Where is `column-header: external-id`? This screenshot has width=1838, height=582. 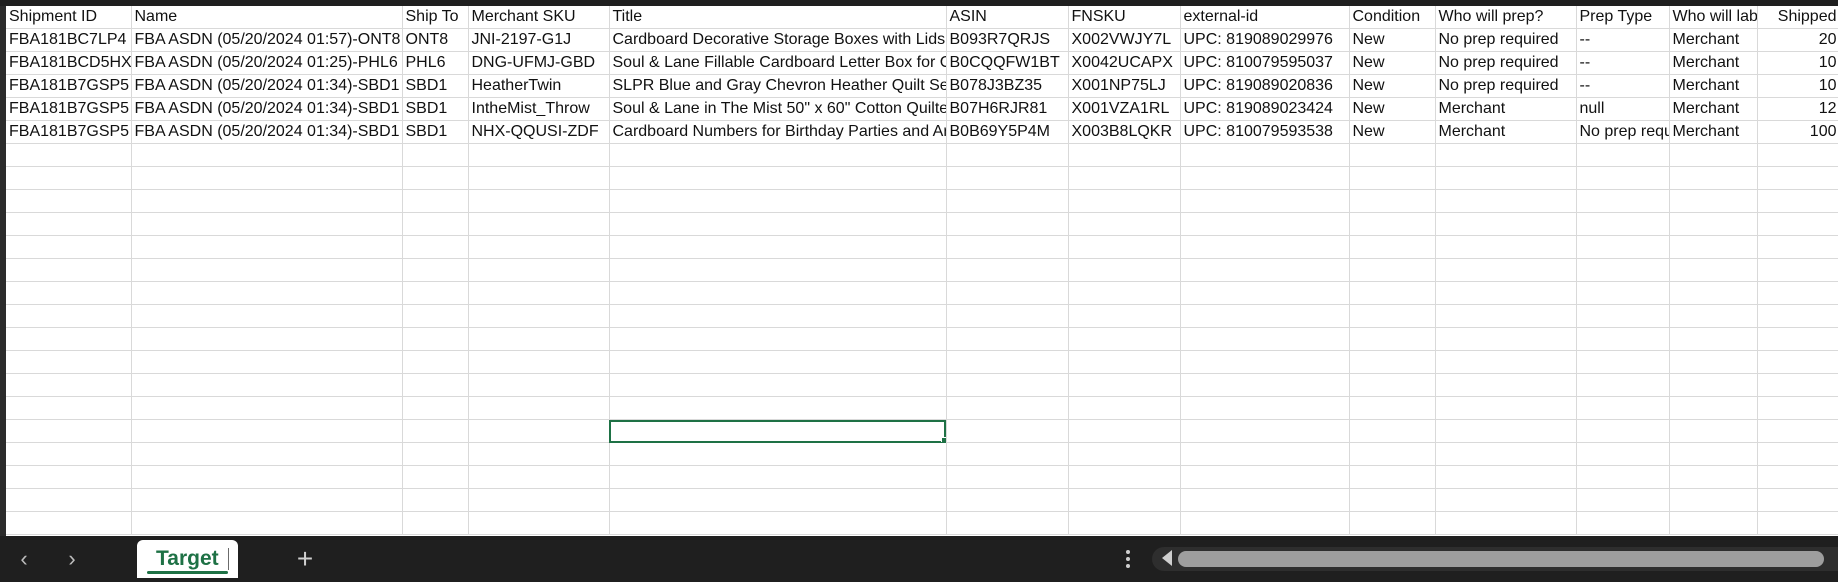
column-header: external-id is located at coordinates (1265, 17).